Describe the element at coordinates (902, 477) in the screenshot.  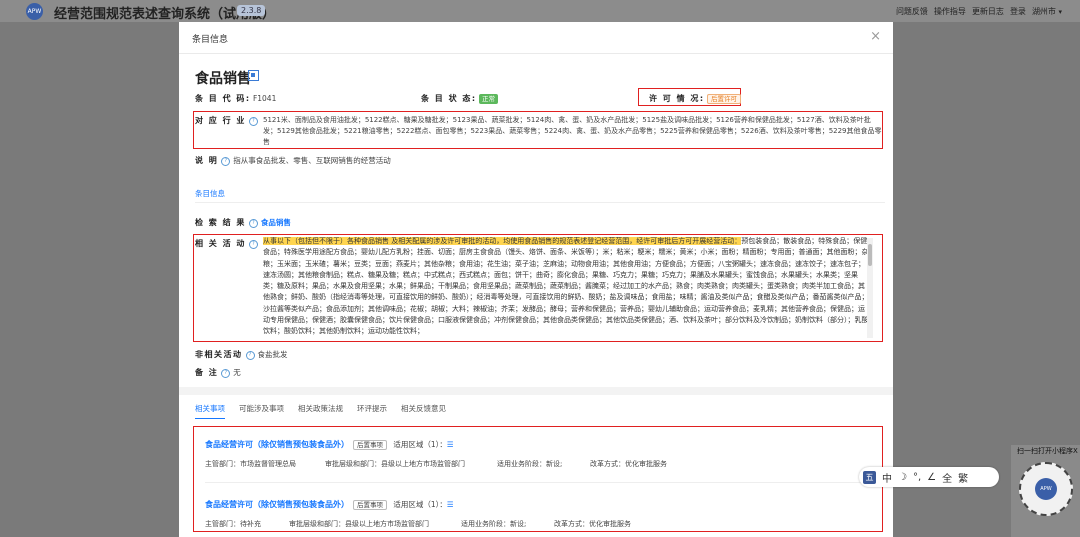
I see `ime-moon-icon: ☽` at that location.